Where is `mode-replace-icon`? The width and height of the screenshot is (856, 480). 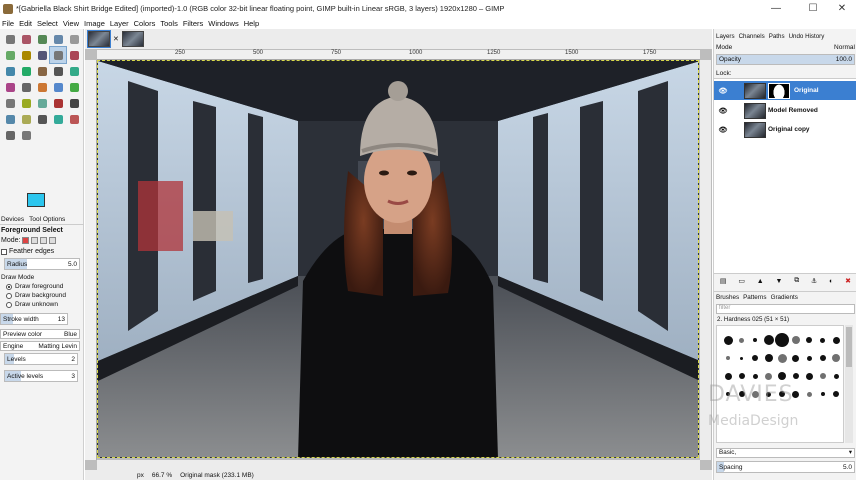
mode-replace-icon is located at coordinates (26, 240).